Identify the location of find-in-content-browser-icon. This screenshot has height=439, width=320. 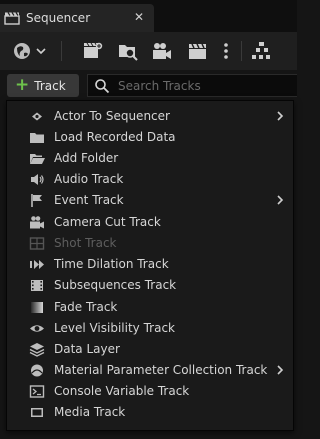
(128, 53).